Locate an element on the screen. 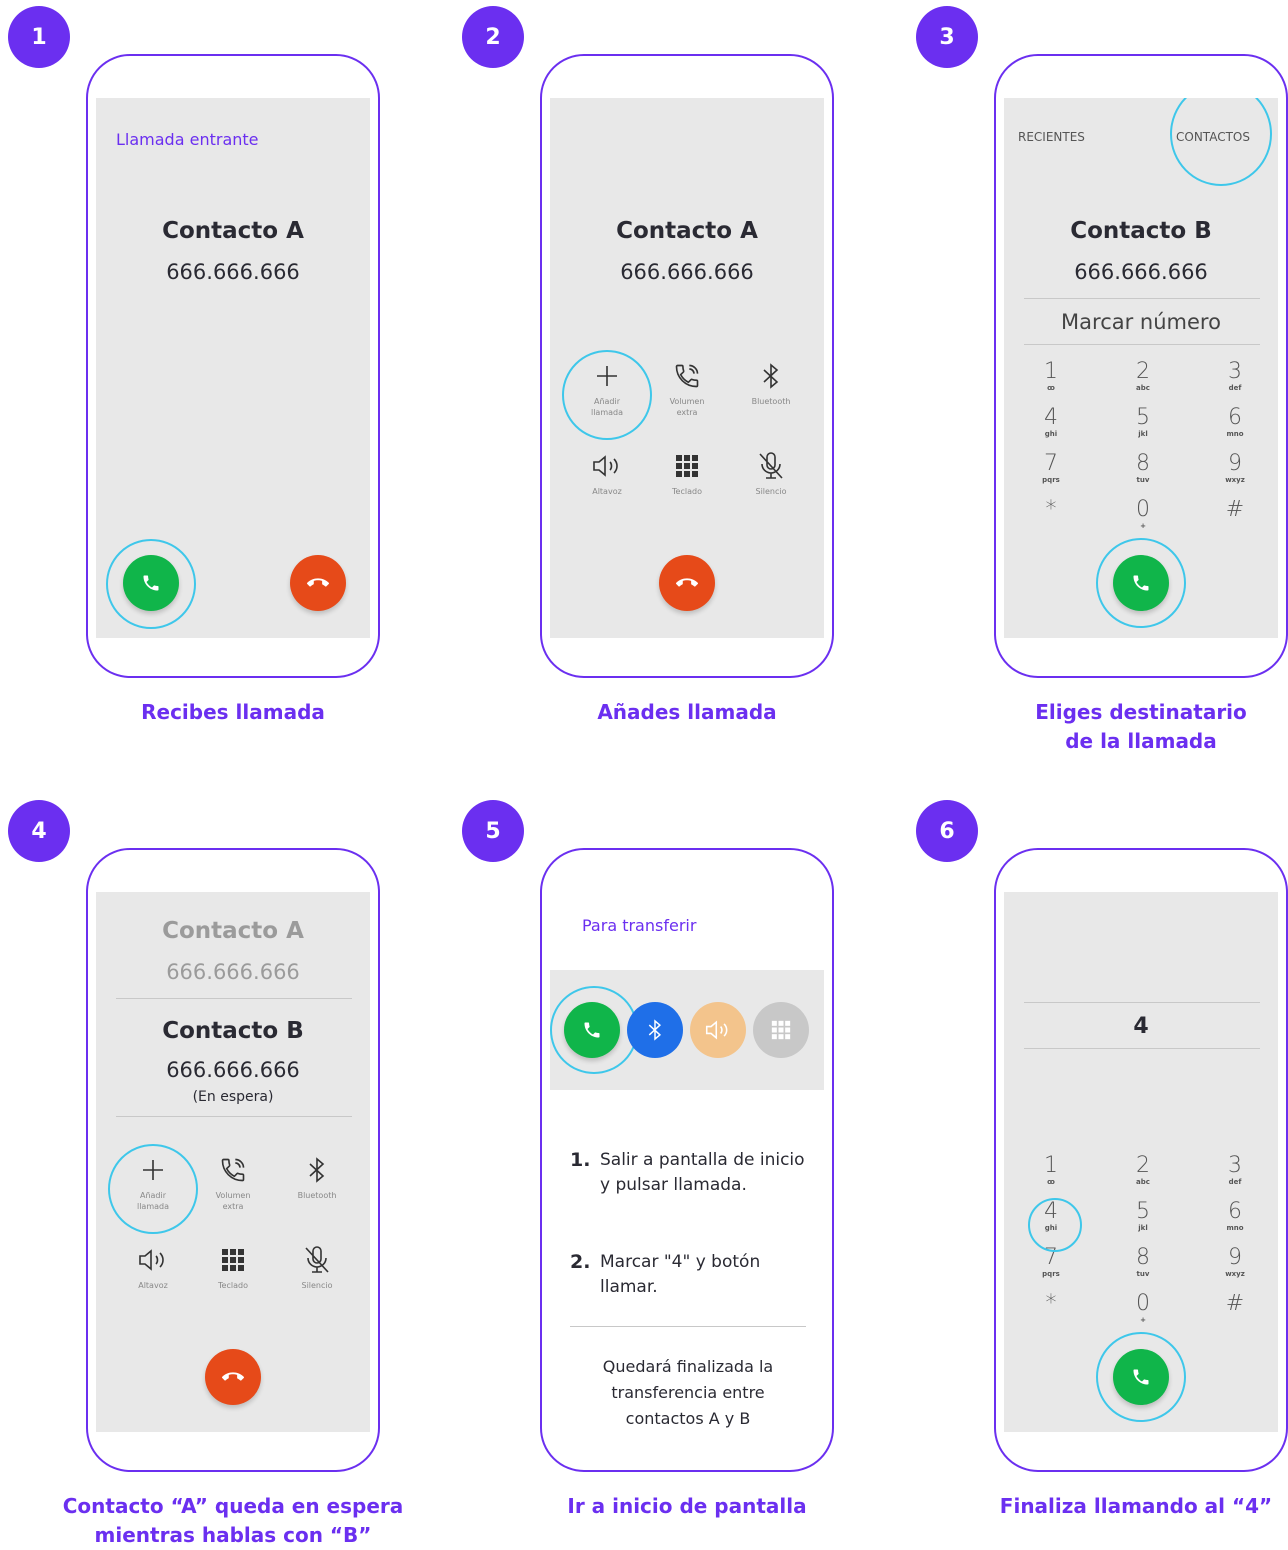 This screenshot has width=1288, height=1550. active-contact-number: 666.666.666 is located at coordinates (233, 1070).